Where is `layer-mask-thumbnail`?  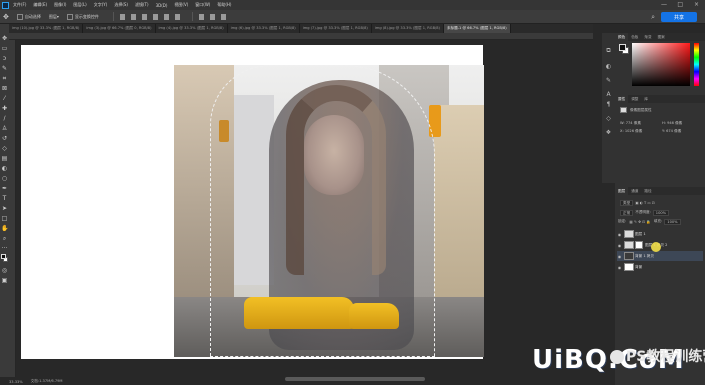 layer-mask-thumbnail is located at coordinates (639, 245).